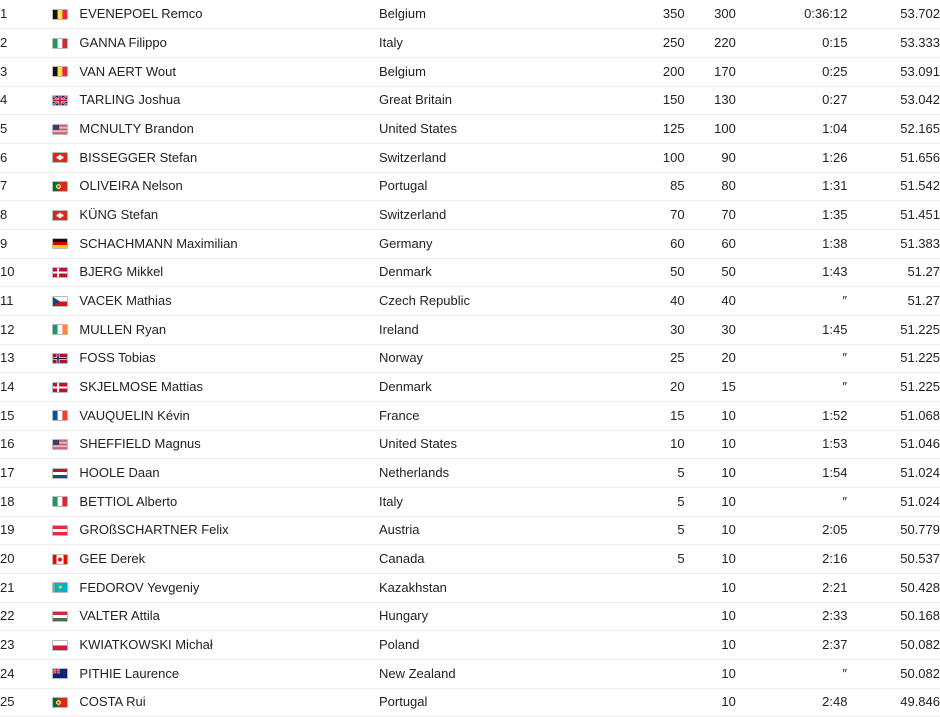 The image size is (940, 717). What do you see at coordinates (229, 588) in the screenshot?
I see `rider-name-cell: FEDOROV Yevgeniy` at bounding box center [229, 588].